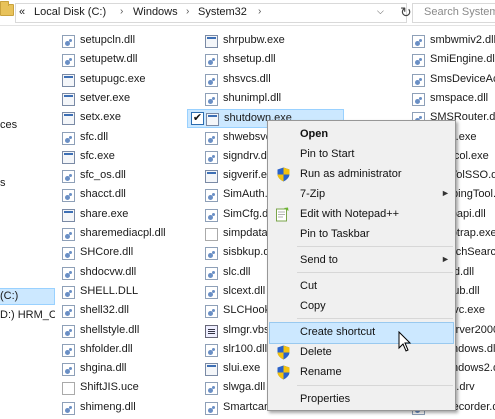 The width and height of the screenshot is (495, 419). What do you see at coordinates (103, 368) in the screenshot?
I see `file-name: shgina.dll` at bounding box center [103, 368].